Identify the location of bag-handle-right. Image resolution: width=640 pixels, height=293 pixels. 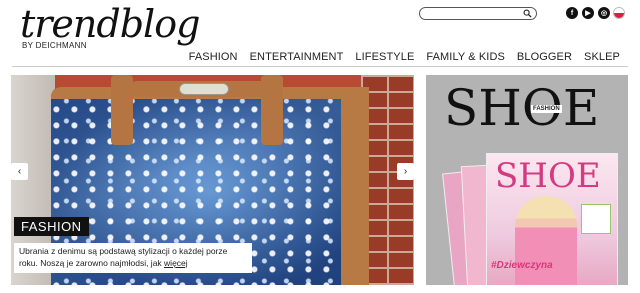
(272, 110).